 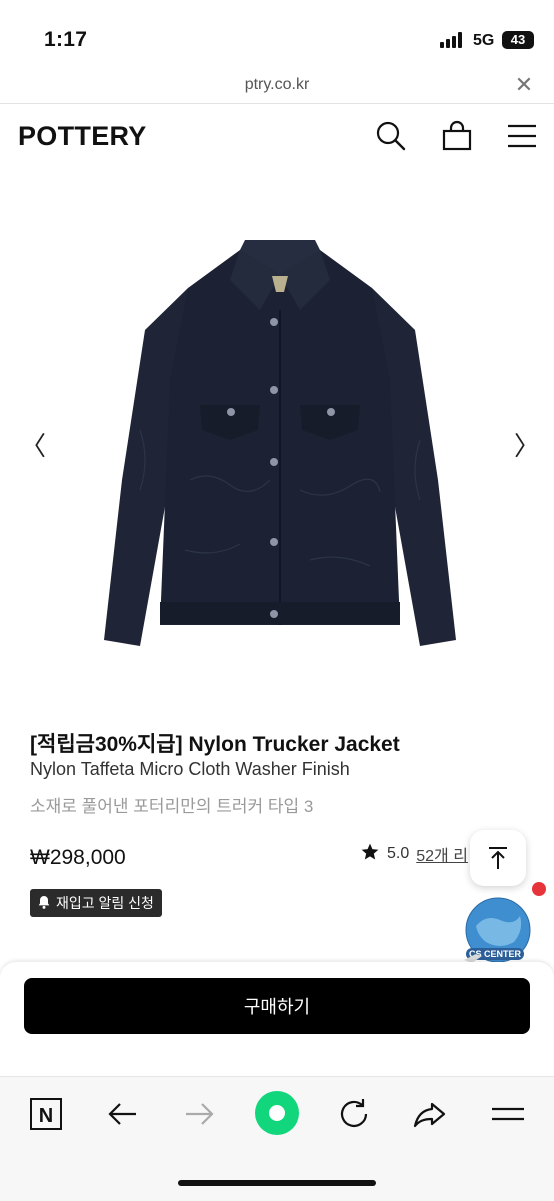 I want to click on rating-value: 5.0, so click(x=398, y=853).